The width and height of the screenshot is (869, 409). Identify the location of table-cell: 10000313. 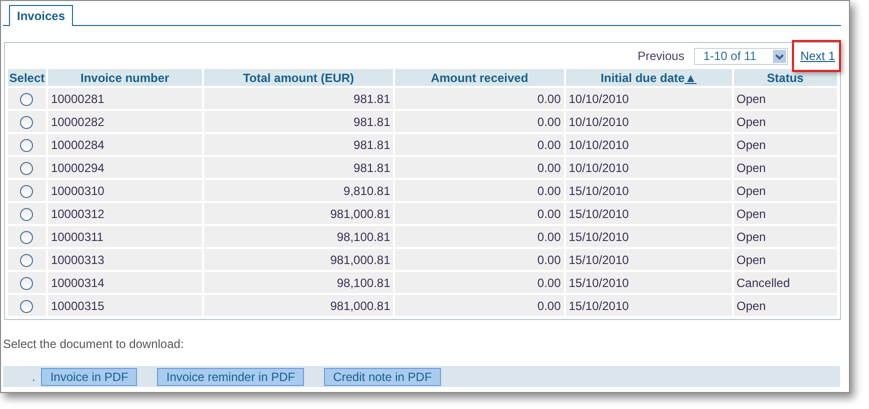
(125, 259).